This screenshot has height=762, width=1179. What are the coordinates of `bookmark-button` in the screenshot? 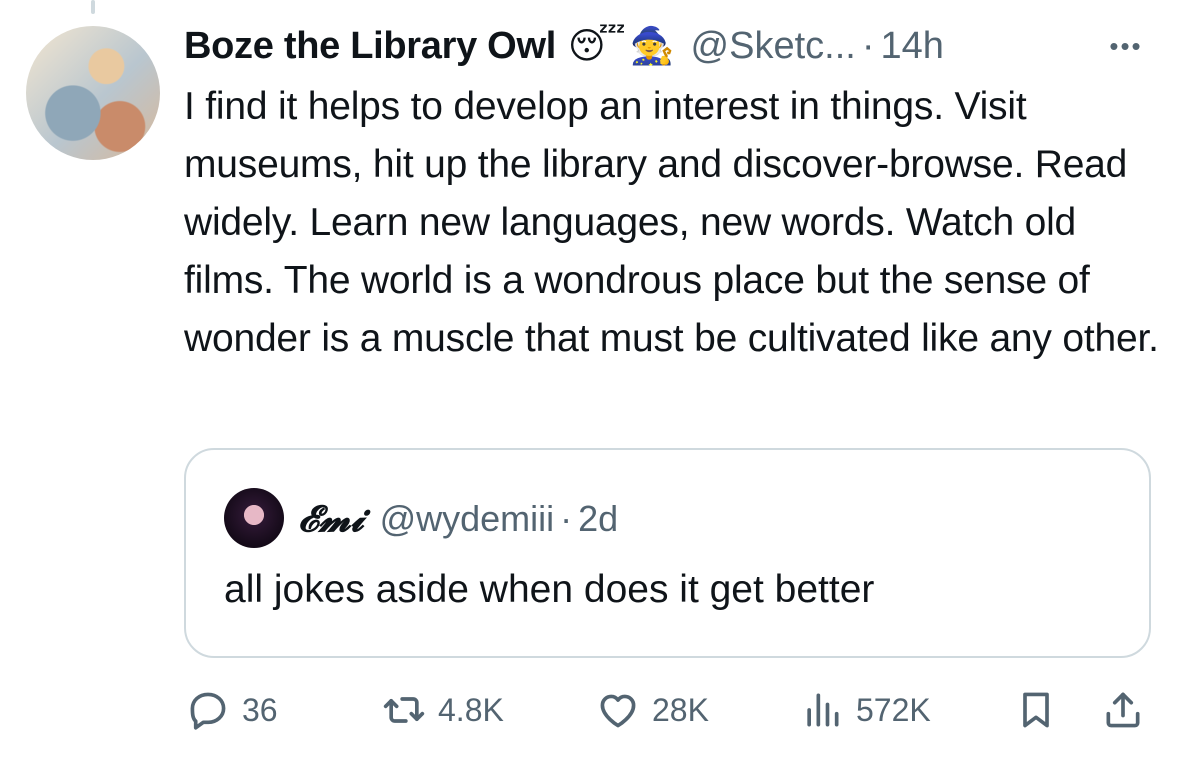 It's located at (1036, 710).